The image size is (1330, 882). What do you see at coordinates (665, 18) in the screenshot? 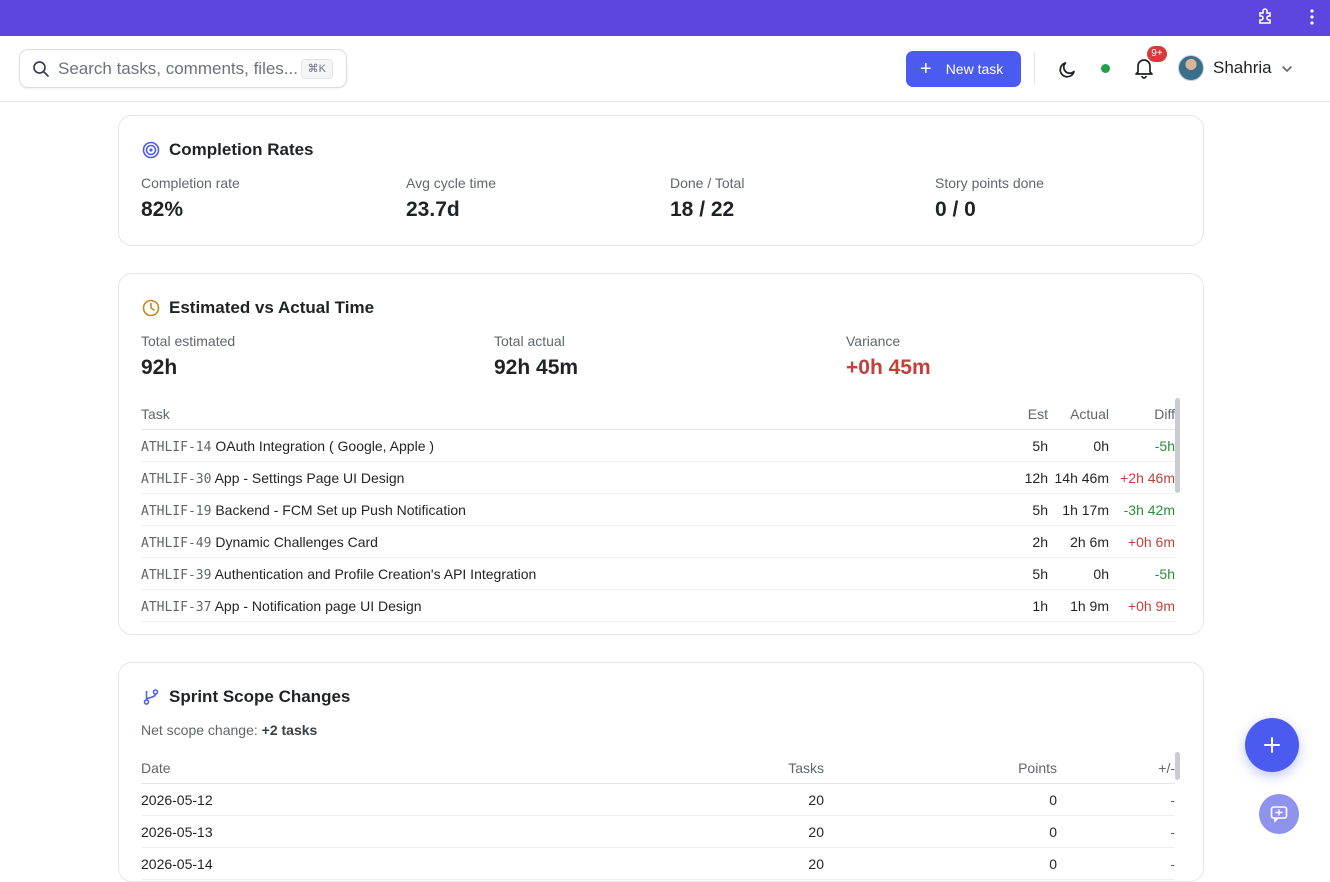
I see `top-bar` at bounding box center [665, 18].